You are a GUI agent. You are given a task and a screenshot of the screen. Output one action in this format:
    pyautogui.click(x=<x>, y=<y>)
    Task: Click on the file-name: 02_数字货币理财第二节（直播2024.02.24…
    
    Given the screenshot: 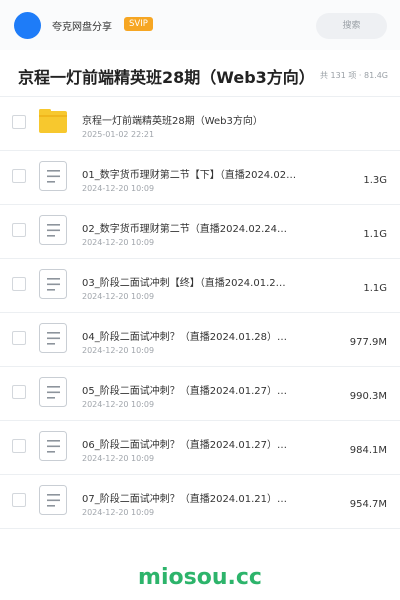 What is the action you would take?
    pyautogui.click(x=184, y=229)
    